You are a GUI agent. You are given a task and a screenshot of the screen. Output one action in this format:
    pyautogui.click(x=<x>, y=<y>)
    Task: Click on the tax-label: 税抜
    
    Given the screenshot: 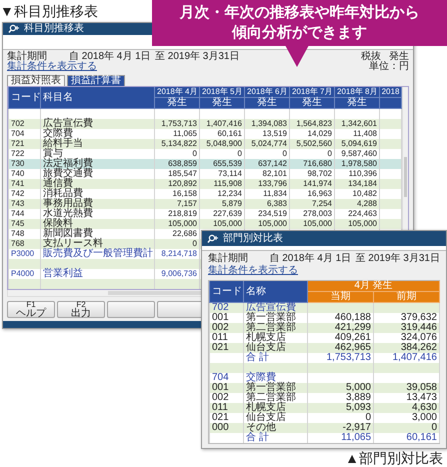 What is the action you would take?
    pyautogui.click(x=371, y=57)
    